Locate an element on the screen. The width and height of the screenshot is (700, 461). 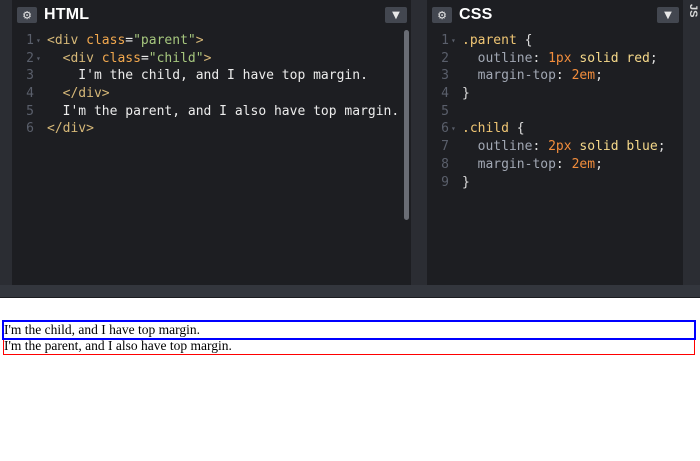
code-line: 5 is located at coordinates (555, 112).